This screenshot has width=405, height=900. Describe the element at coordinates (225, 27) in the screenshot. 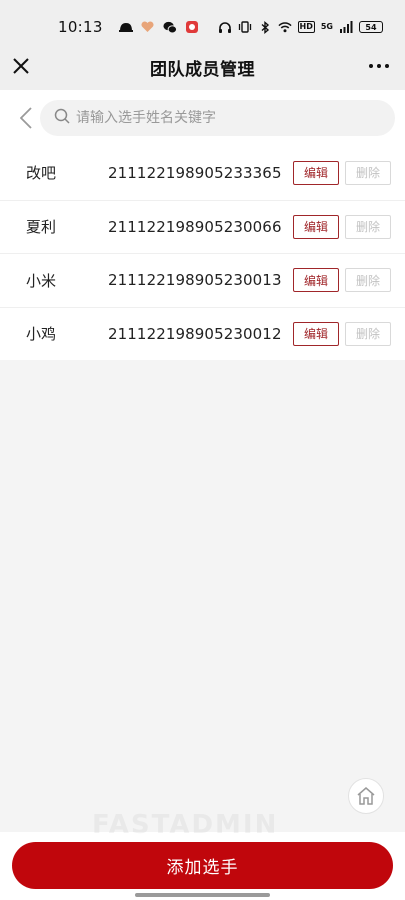

I see `headphones-icon` at that location.